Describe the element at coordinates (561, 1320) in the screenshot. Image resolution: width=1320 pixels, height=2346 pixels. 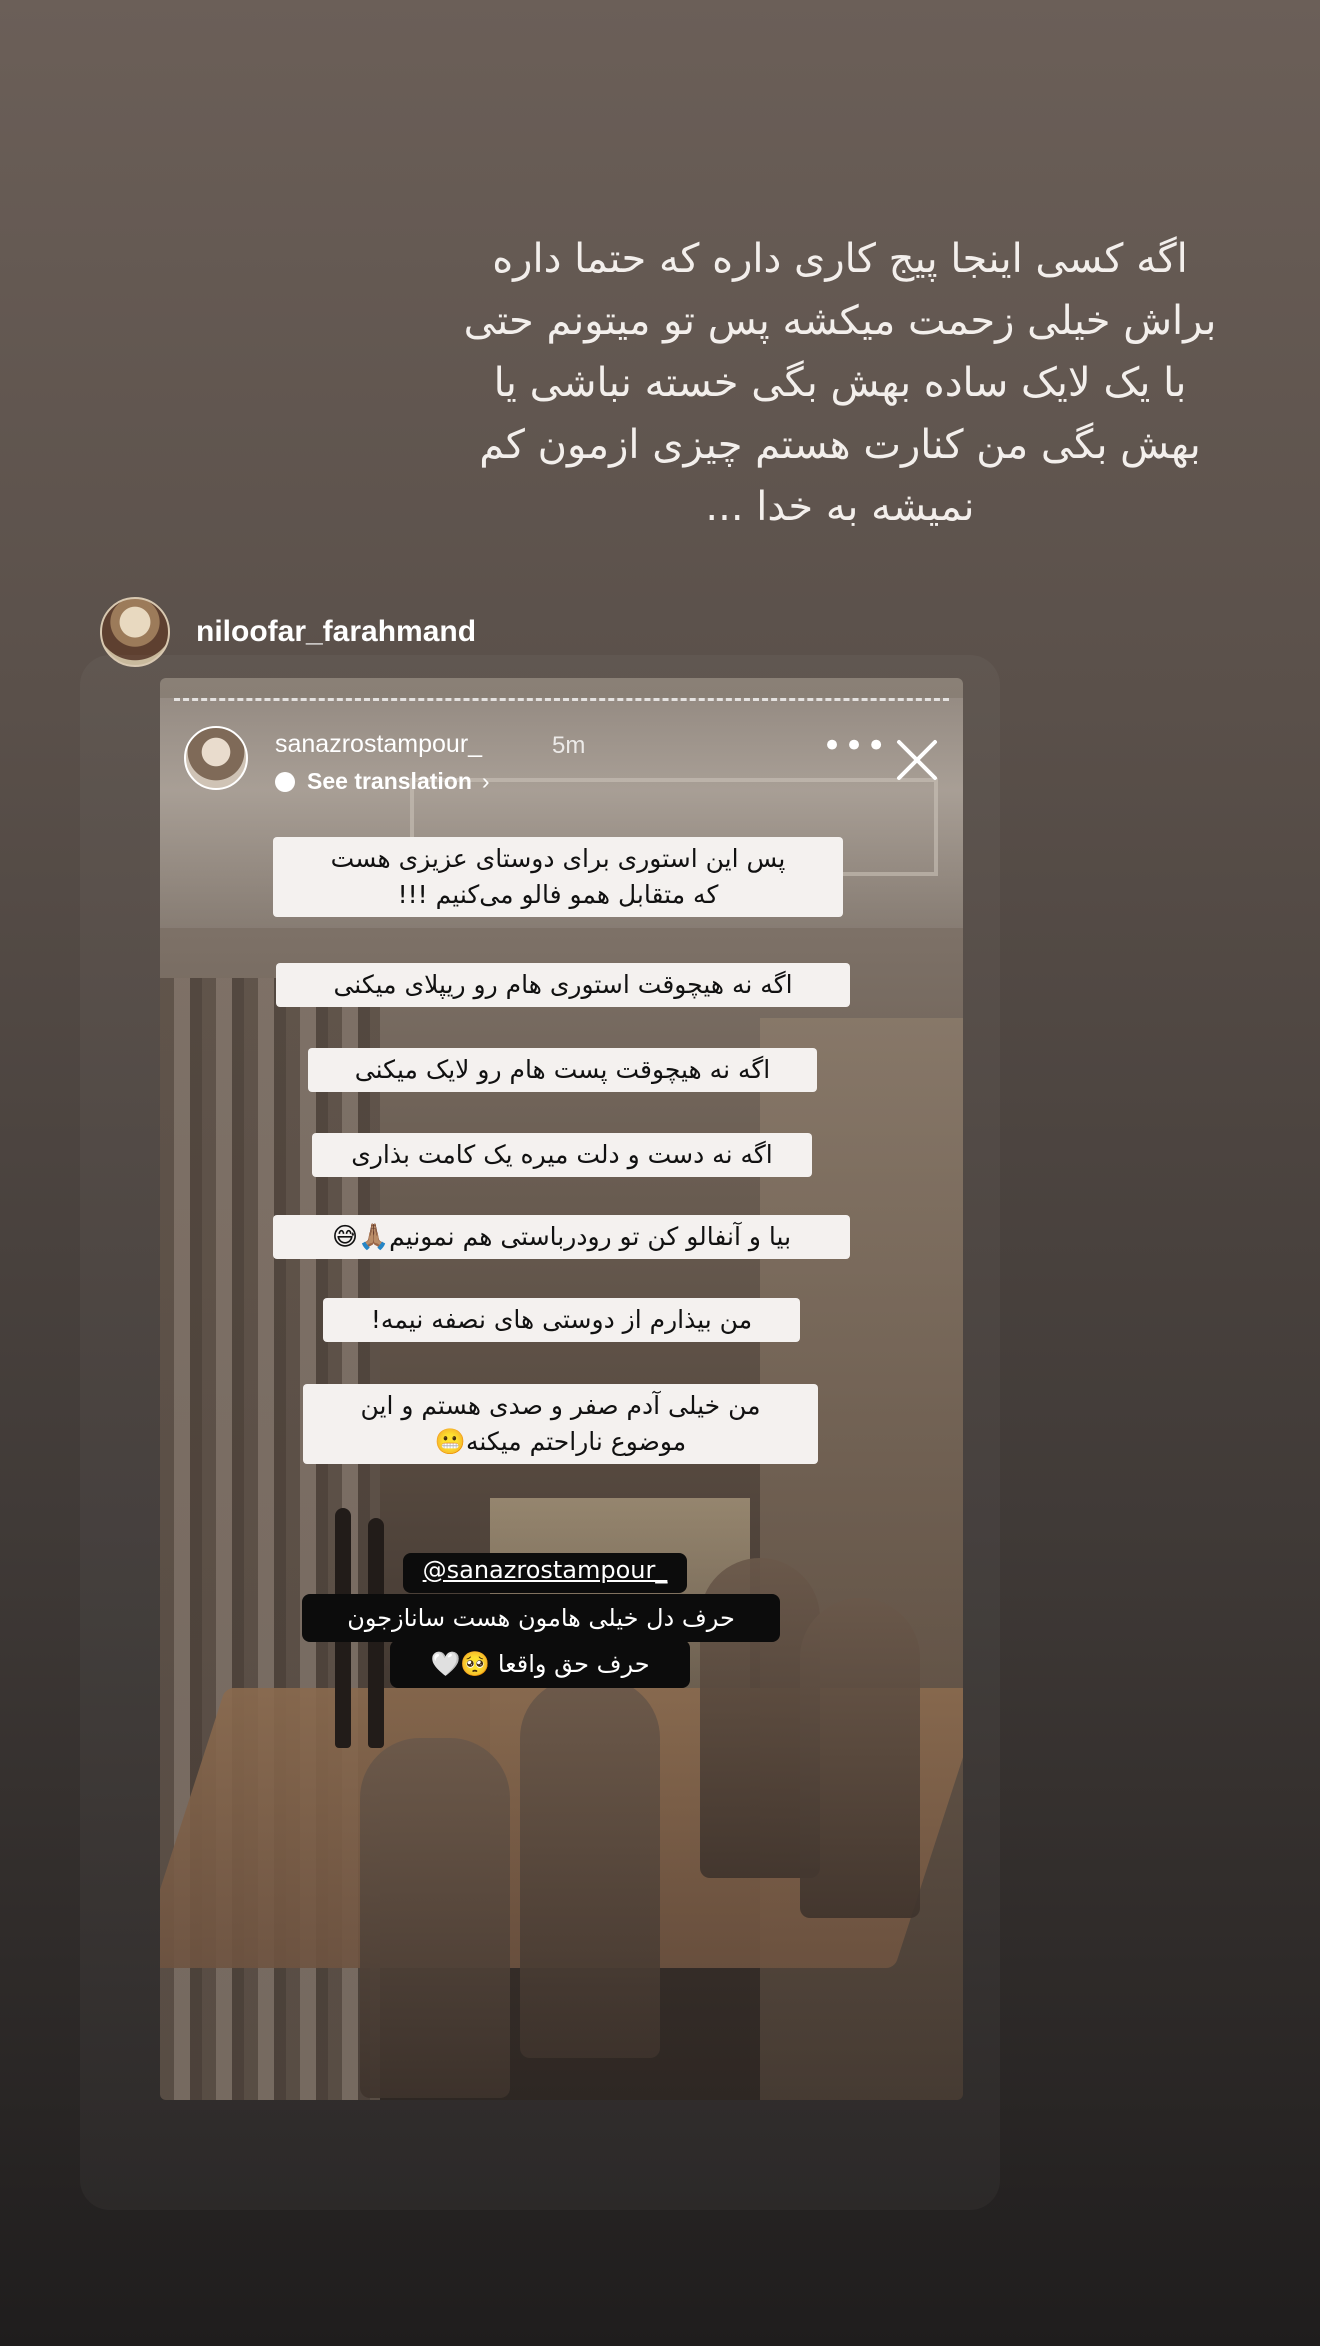
I see `story-text: من بیذارم از دوستی های نصفه نیمه!` at that location.